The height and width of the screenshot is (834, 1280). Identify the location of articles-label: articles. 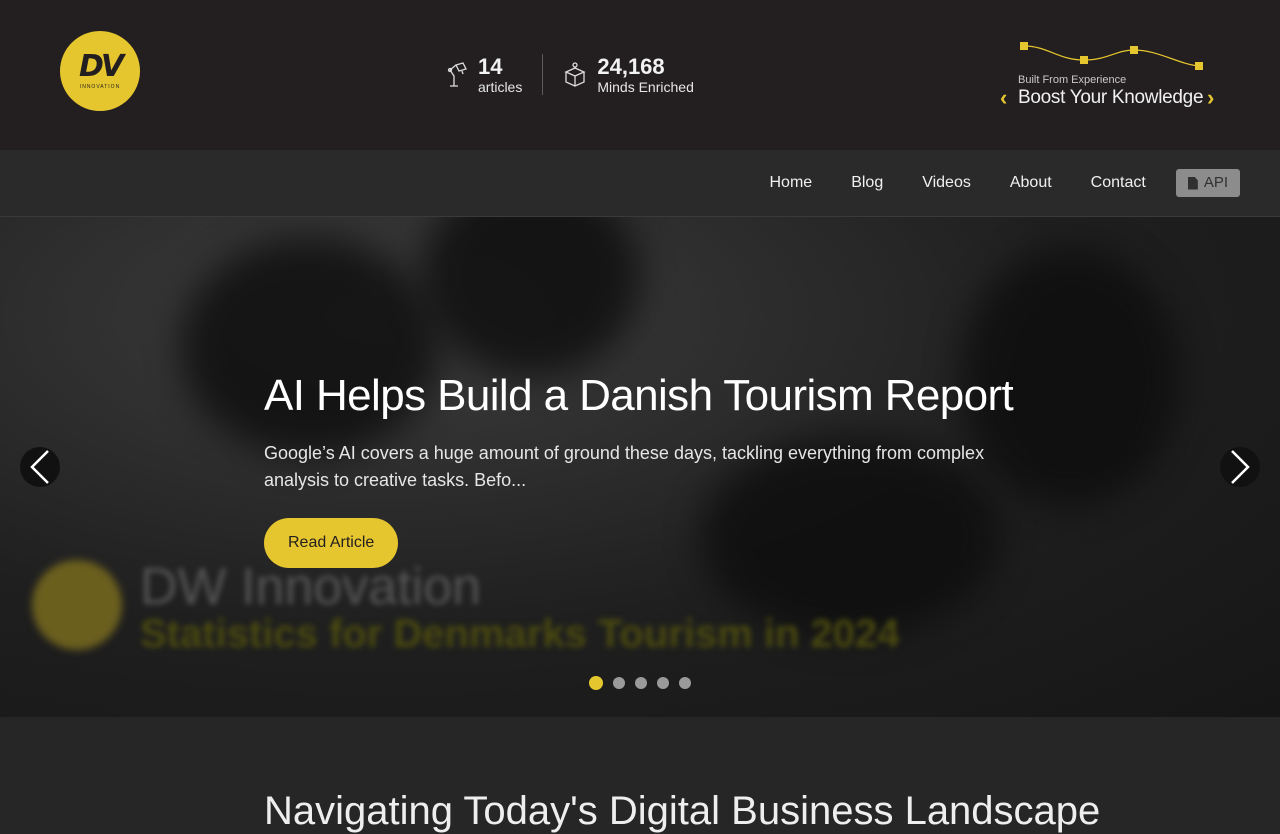
(500, 86).